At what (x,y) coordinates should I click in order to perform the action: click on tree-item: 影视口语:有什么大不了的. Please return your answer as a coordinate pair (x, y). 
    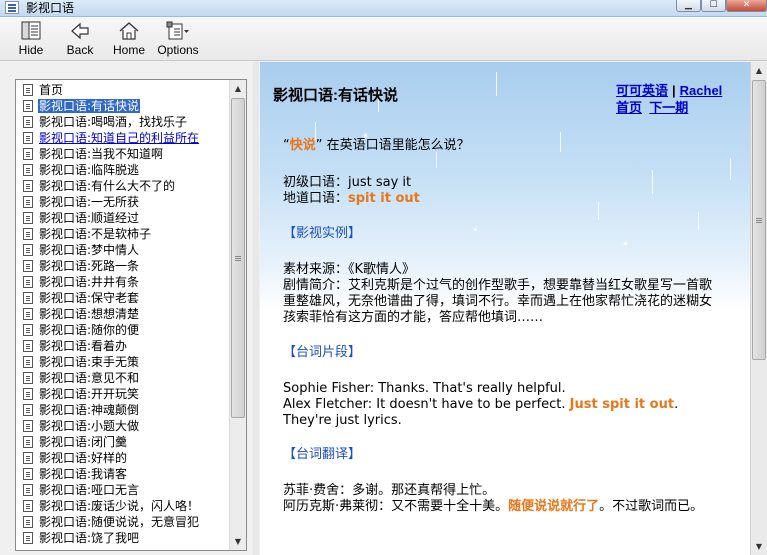
    Looking at the image, I should click on (123, 186).